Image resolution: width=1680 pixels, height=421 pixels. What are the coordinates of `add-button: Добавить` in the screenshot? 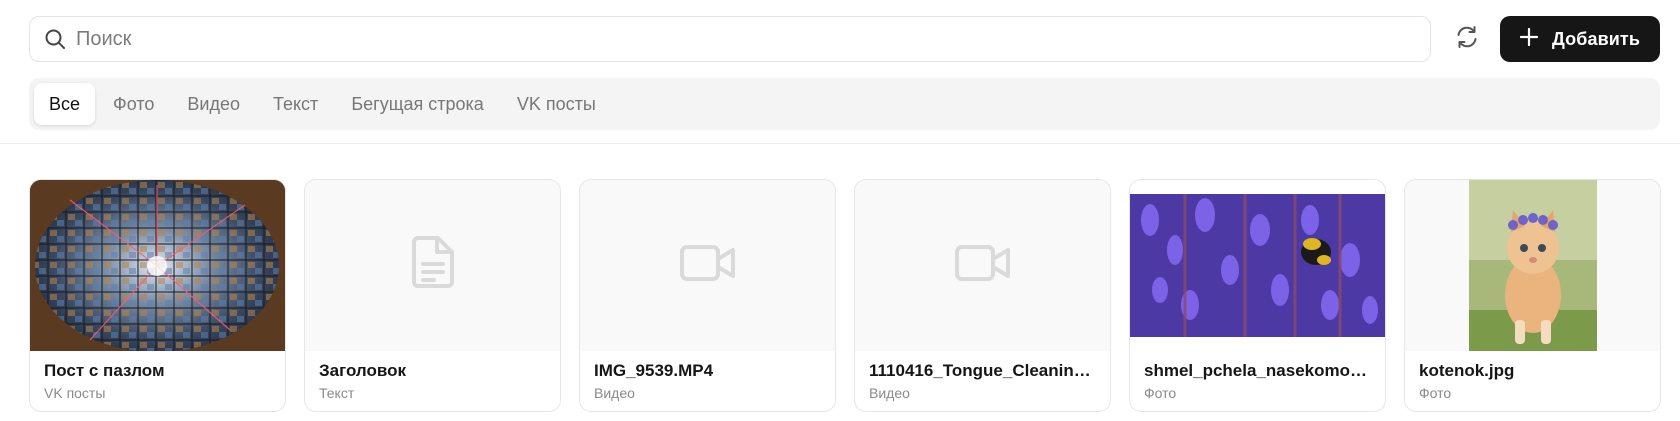 It's located at (1580, 39).